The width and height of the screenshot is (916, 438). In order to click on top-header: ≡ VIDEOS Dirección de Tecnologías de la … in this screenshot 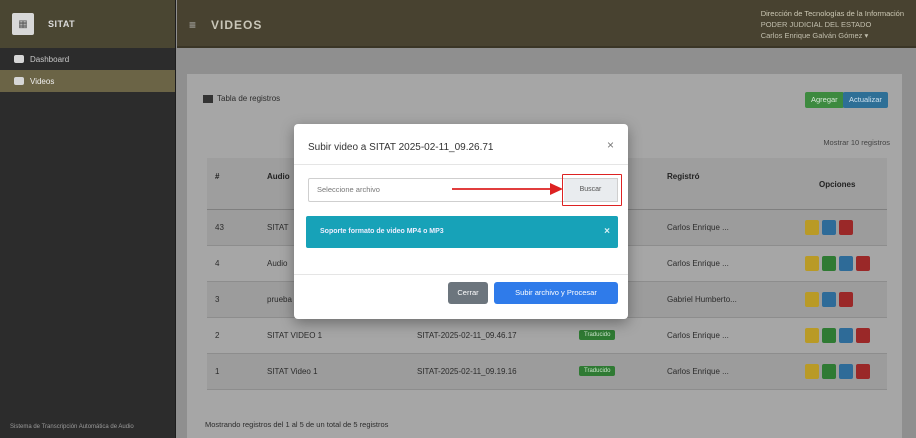, I will do `click(546, 24)`.